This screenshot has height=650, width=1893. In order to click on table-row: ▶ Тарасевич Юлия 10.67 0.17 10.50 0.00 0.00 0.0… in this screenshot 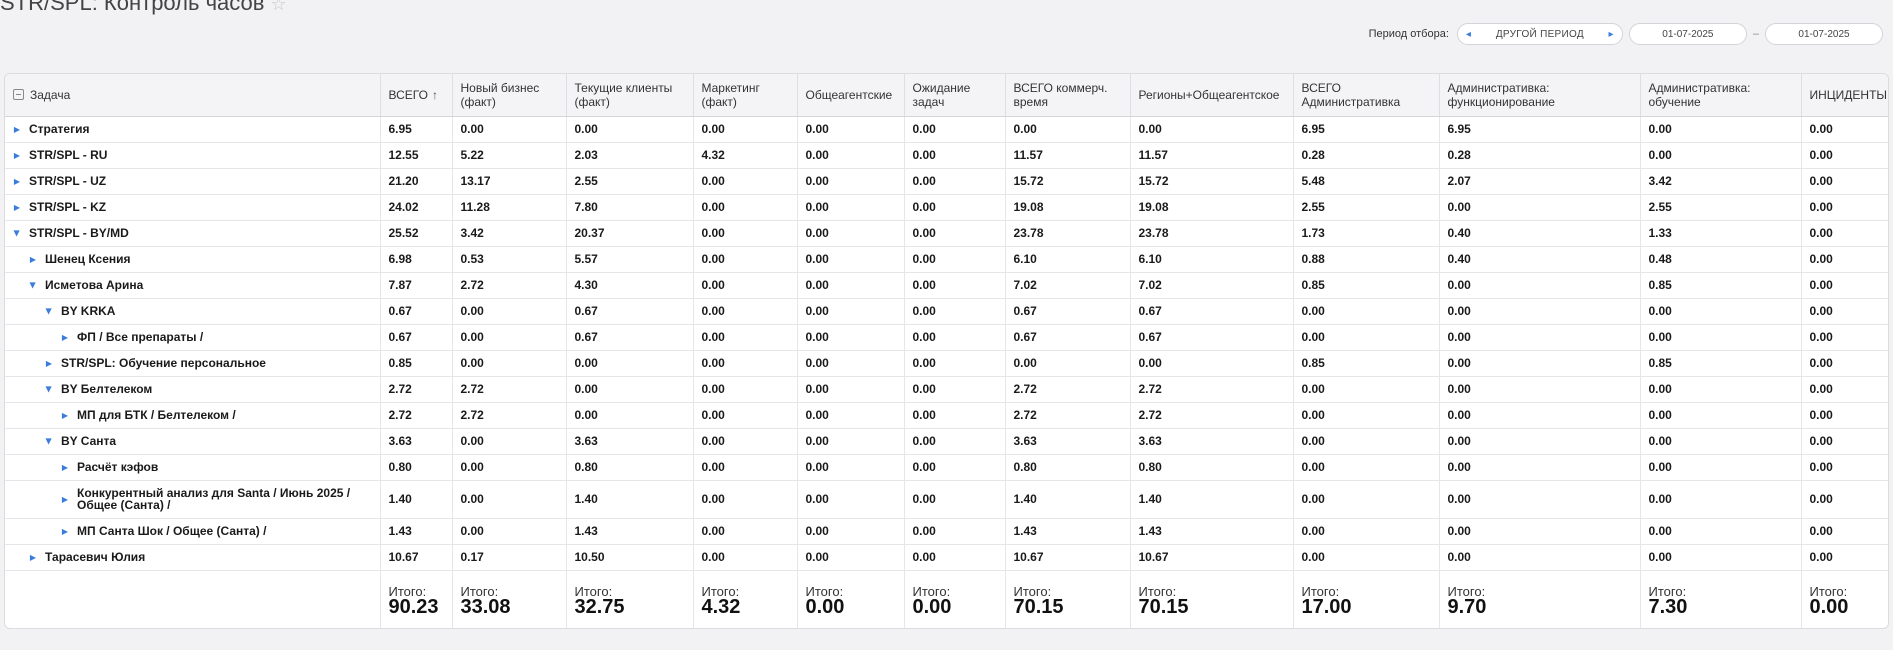, I will do `click(946, 557)`.